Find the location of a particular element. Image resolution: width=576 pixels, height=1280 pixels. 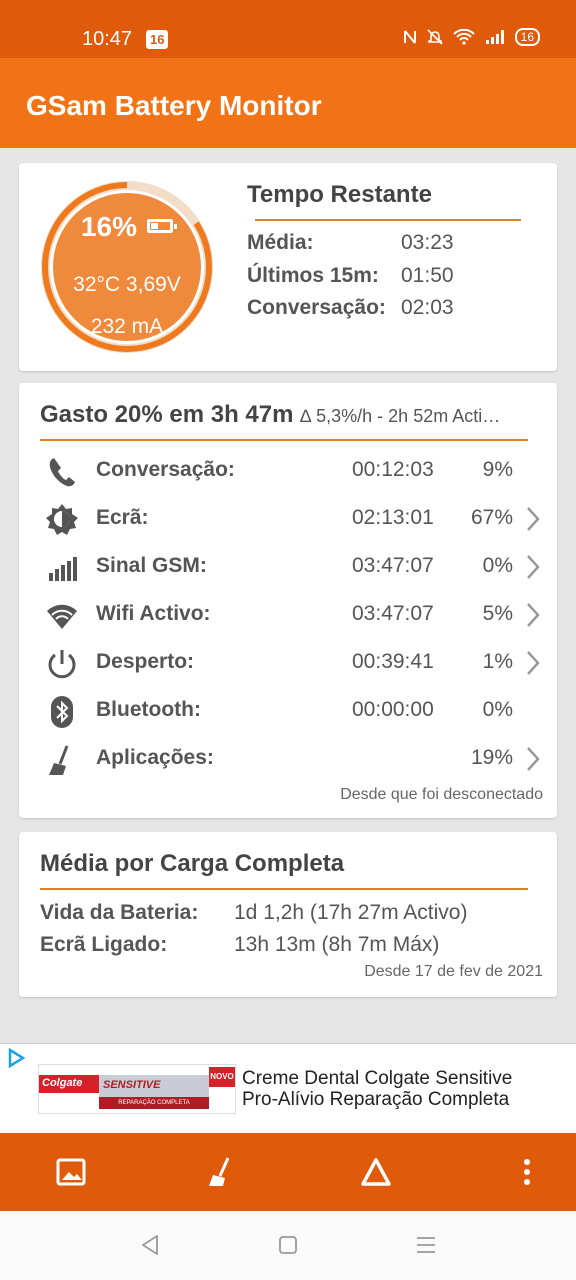

tr-value-talk: 02:03 is located at coordinates (427, 307).